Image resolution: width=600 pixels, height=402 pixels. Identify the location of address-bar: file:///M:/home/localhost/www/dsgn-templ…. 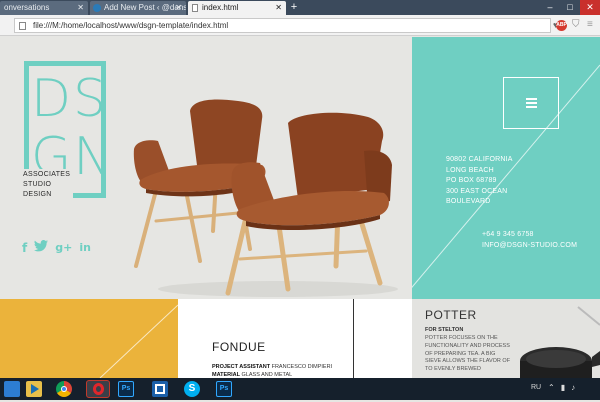
(300, 25).